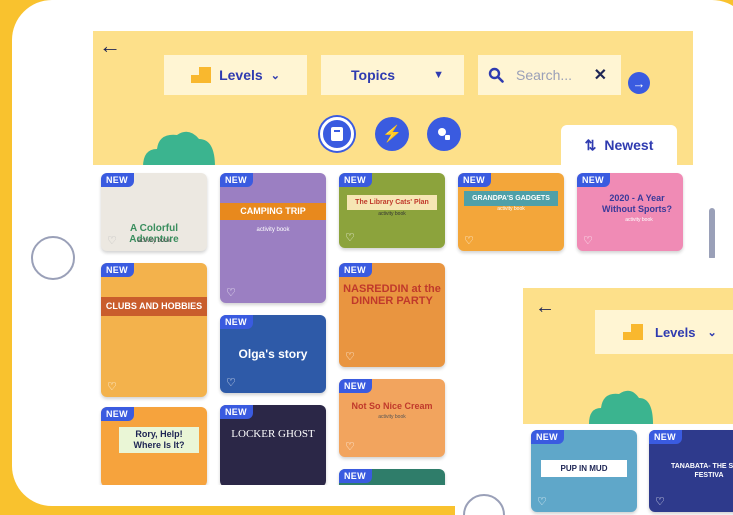 The image size is (733, 515). I want to click on book-icon, so click(337, 134).